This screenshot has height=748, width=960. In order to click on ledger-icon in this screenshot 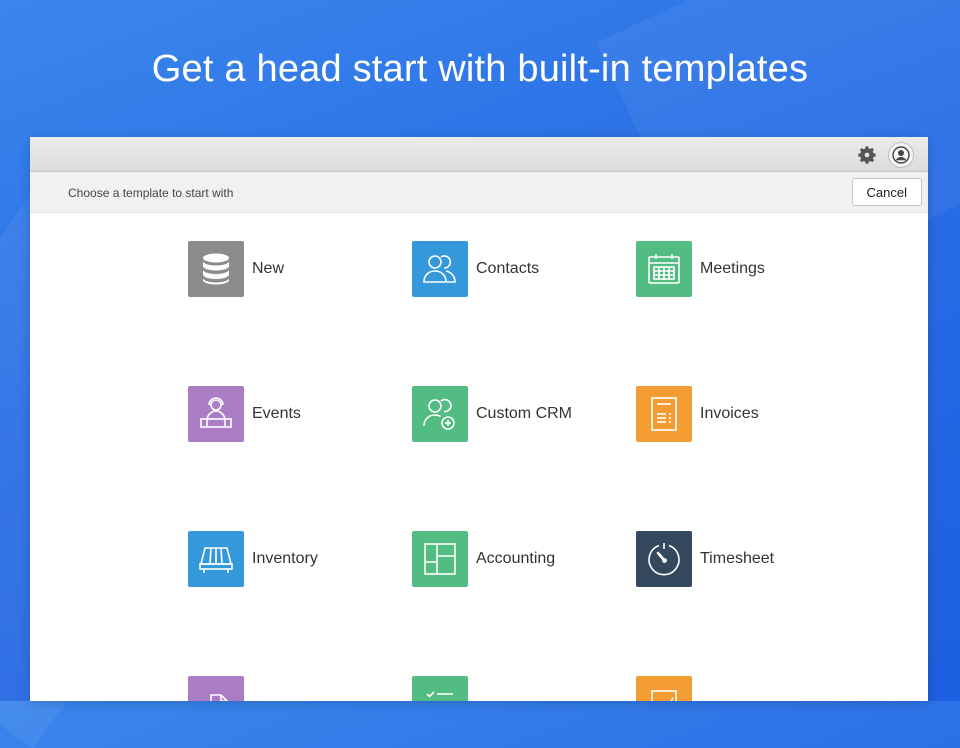, I will do `click(440, 559)`.